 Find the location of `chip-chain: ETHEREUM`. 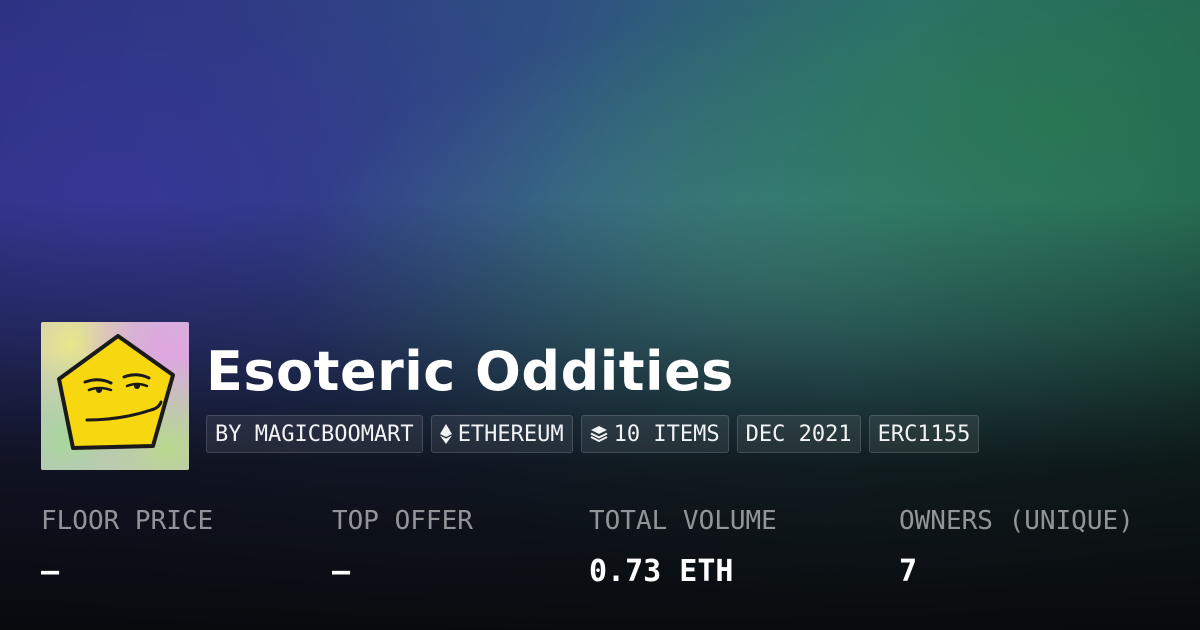

chip-chain: ETHEREUM is located at coordinates (501, 434).